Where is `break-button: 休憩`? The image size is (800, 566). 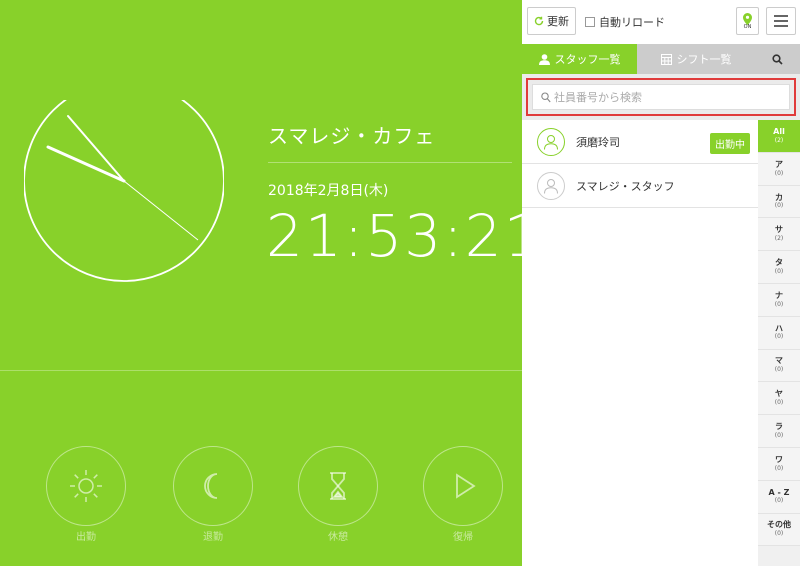
break-button: 休憩 is located at coordinates (338, 494).